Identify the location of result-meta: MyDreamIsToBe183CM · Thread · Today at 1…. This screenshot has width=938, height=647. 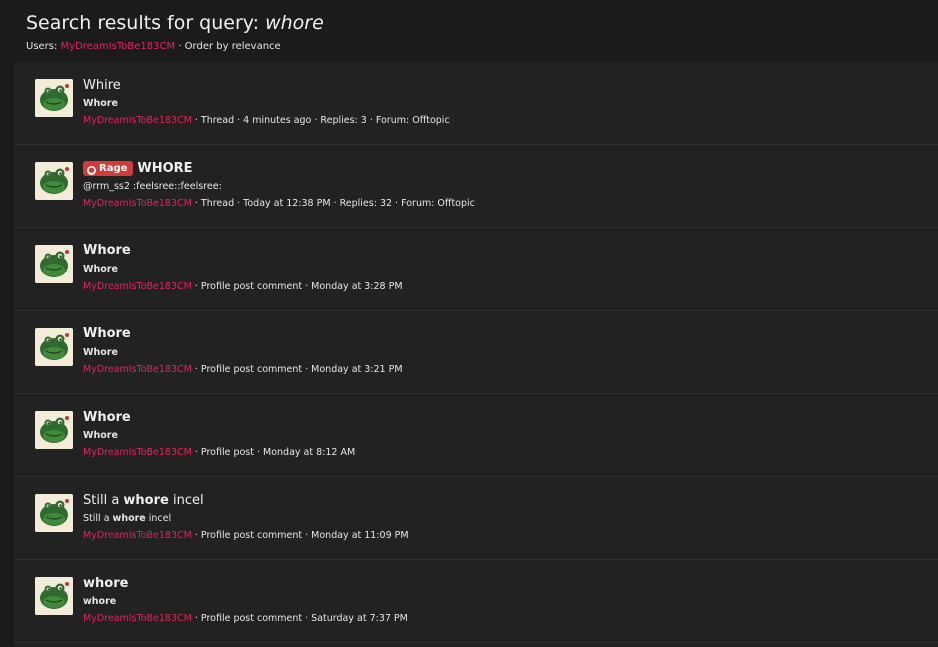
(279, 203).